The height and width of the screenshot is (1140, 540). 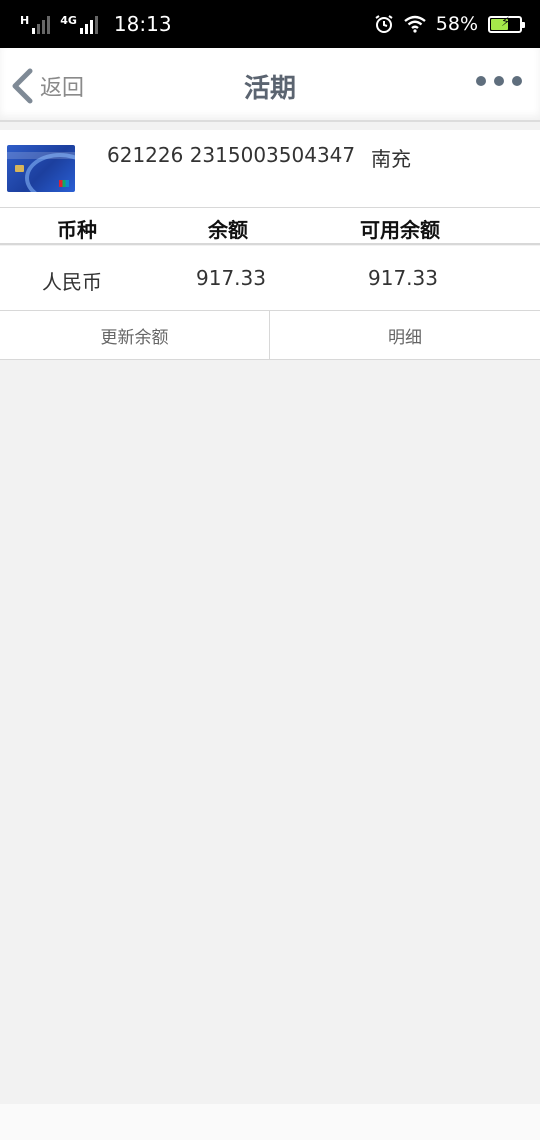 I want to click on status-bar: H 4G 18:13 58% ⚡, so click(x=270, y=24).